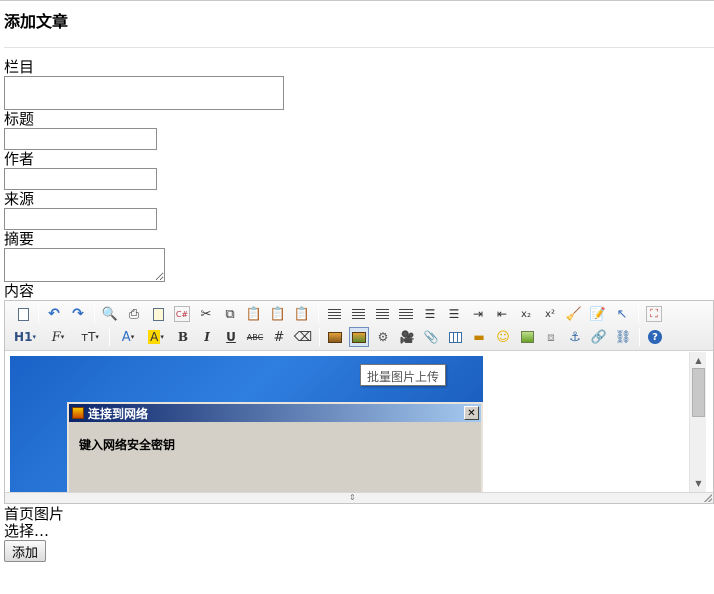 Image resolution: width=714 pixels, height=594 pixels. I want to click on image-icon, so click(335, 337).